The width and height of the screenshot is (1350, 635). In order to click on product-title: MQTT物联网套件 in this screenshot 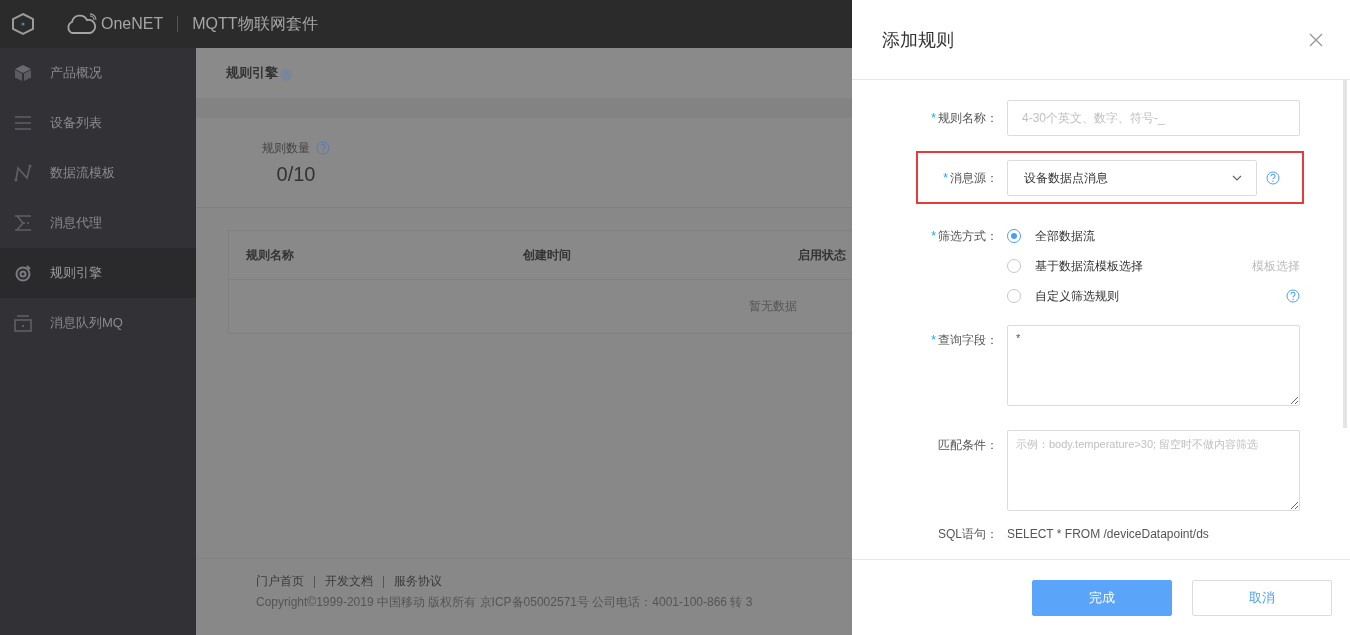, I will do `click(255, 23)`.